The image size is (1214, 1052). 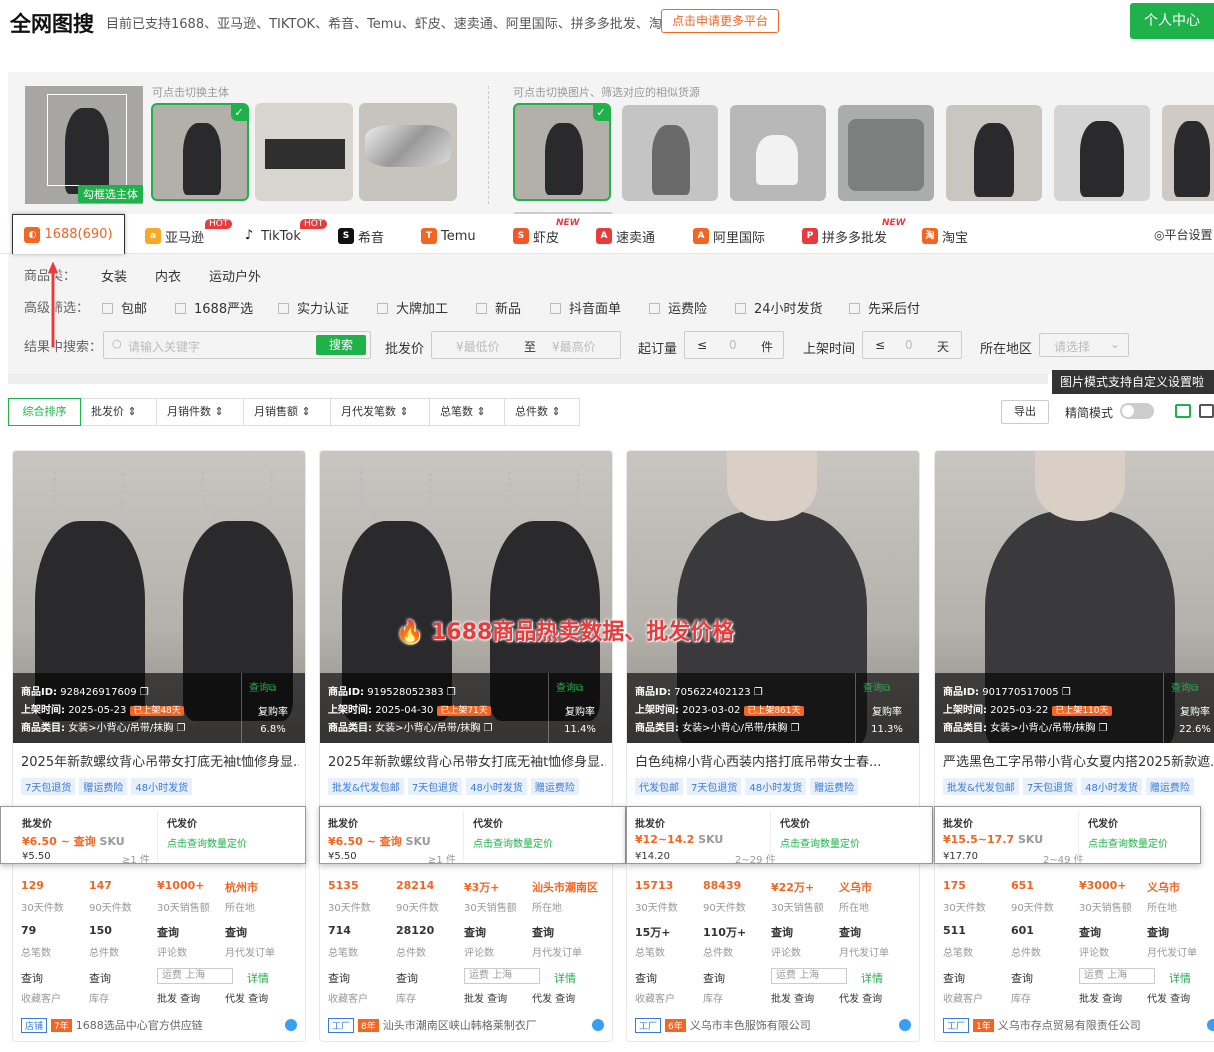 What do you see at coordinates (200, 152) in the screenshot?
I see `subject-thumb-1: ✓` at bounding box center [200, 152].